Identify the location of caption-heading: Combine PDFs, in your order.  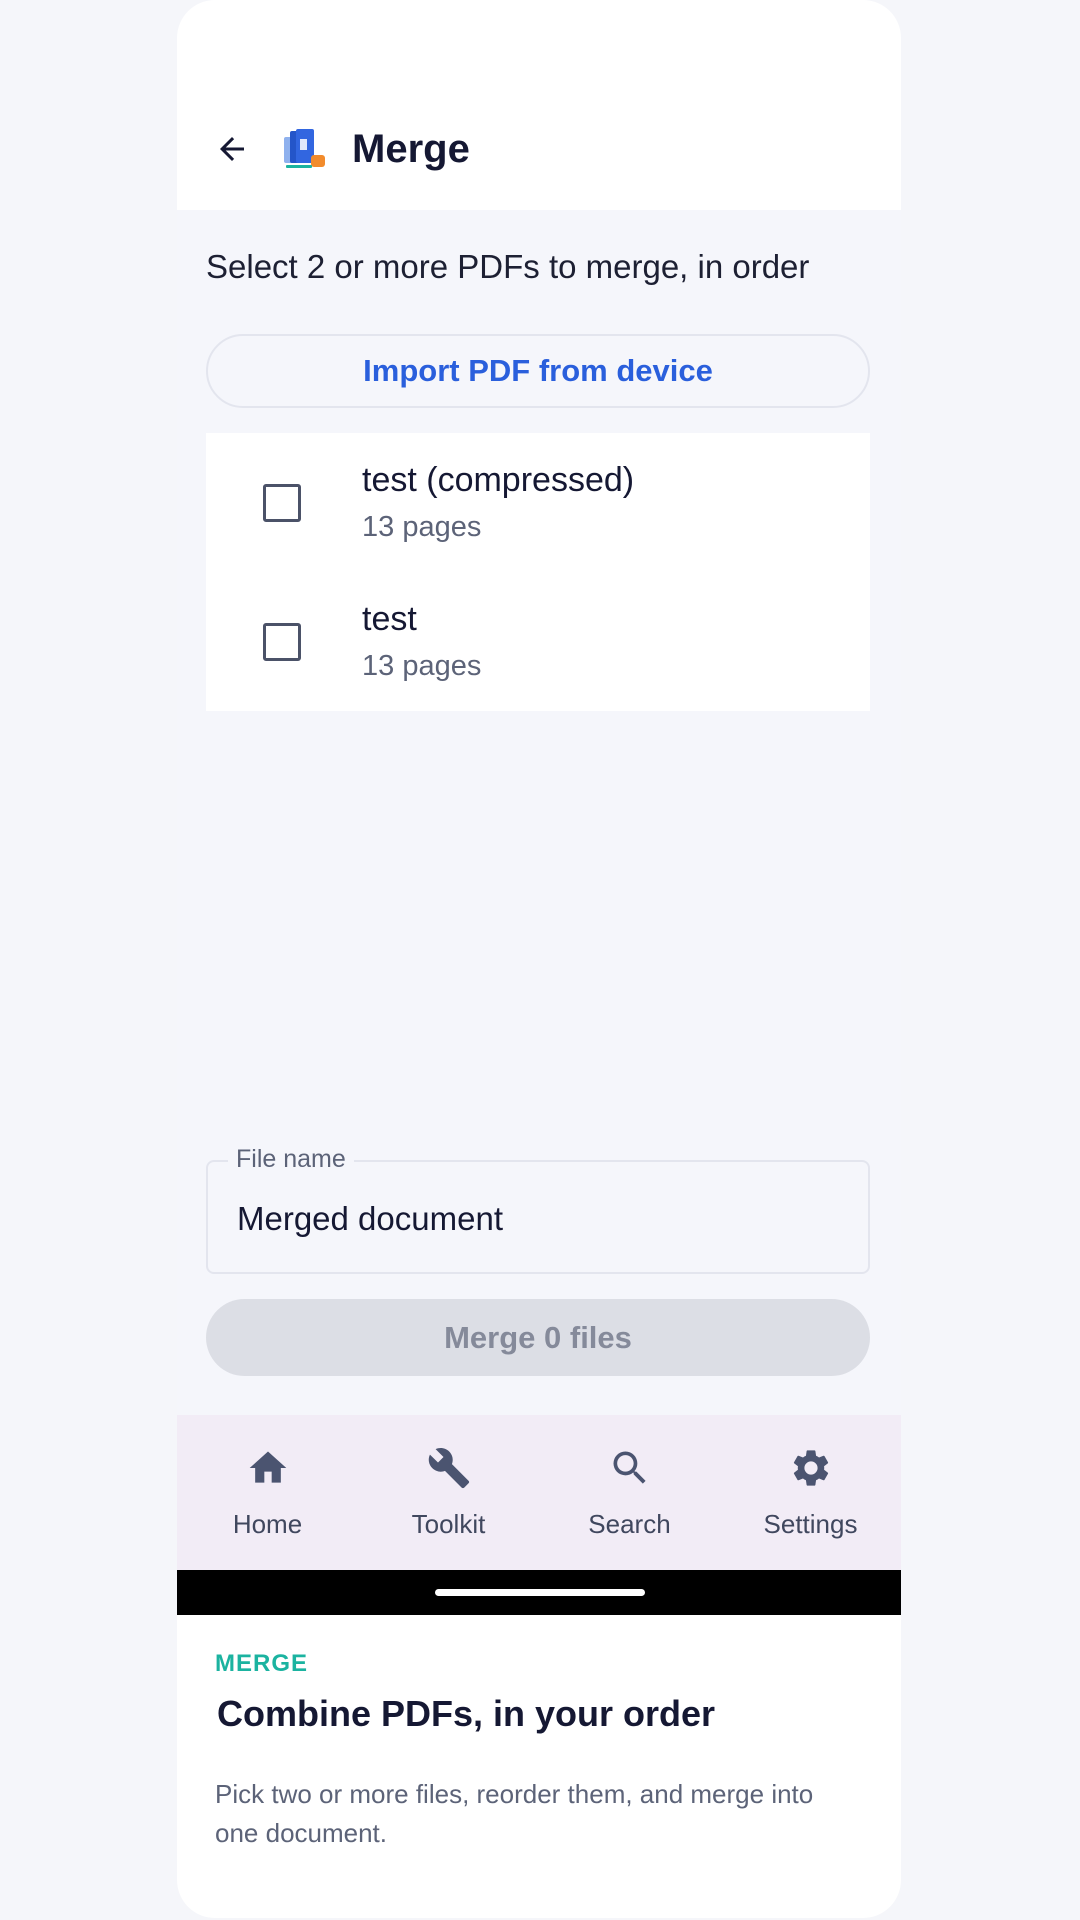
(466, 1713).